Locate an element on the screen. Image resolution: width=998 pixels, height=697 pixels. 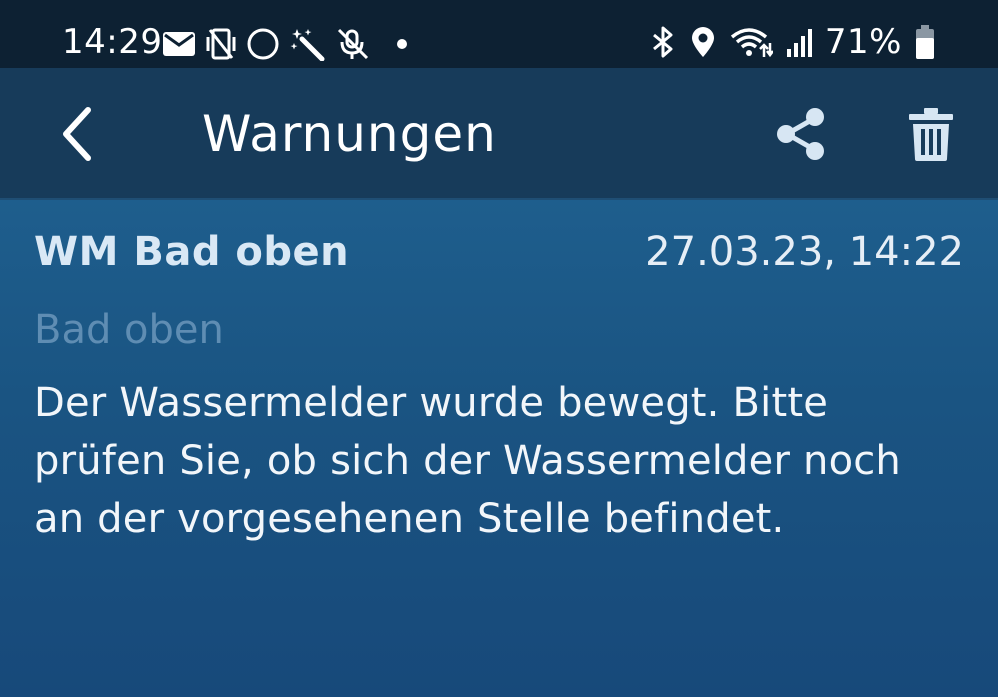
status-system-icons: 71% is located at coordinates (792, 42).